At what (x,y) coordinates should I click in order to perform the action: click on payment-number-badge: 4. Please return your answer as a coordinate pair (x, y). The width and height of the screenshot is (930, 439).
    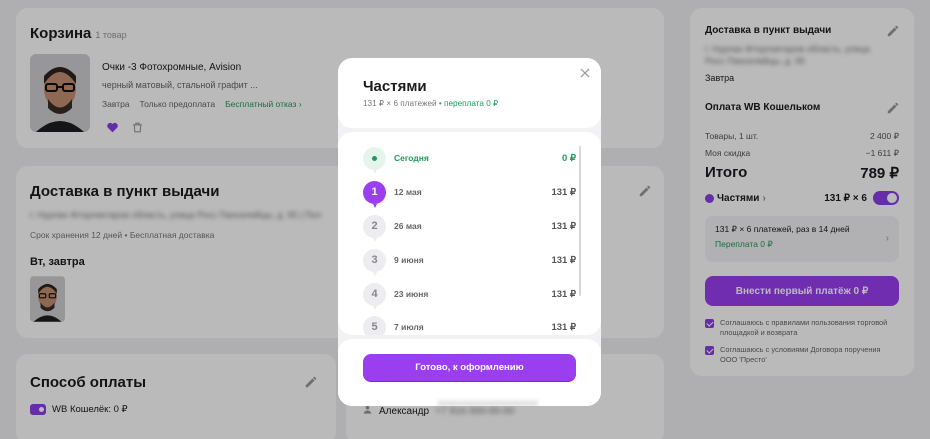
    Looking at the image, I should click on (374, 296).